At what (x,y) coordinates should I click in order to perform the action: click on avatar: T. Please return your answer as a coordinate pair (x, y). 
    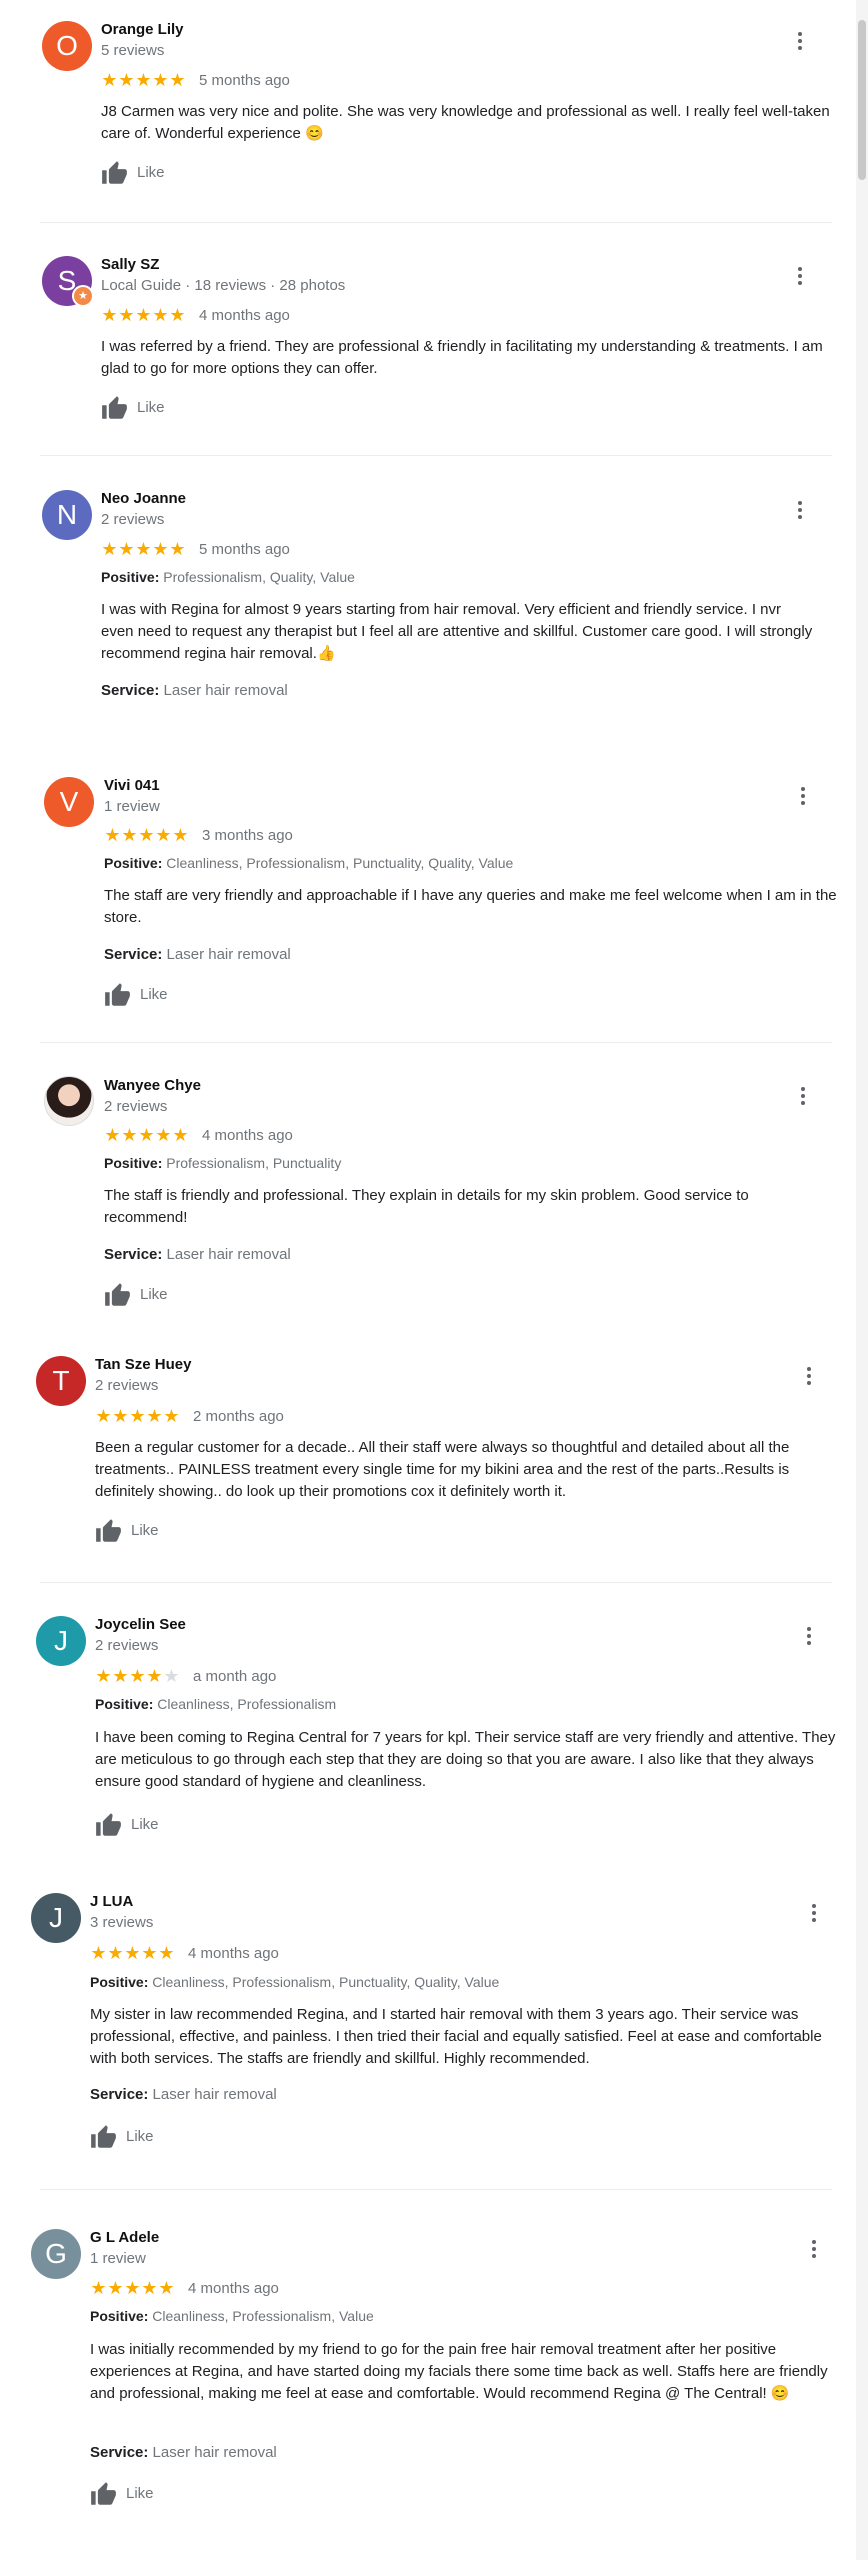
    Looking at the image, I should click on (61, 1381).